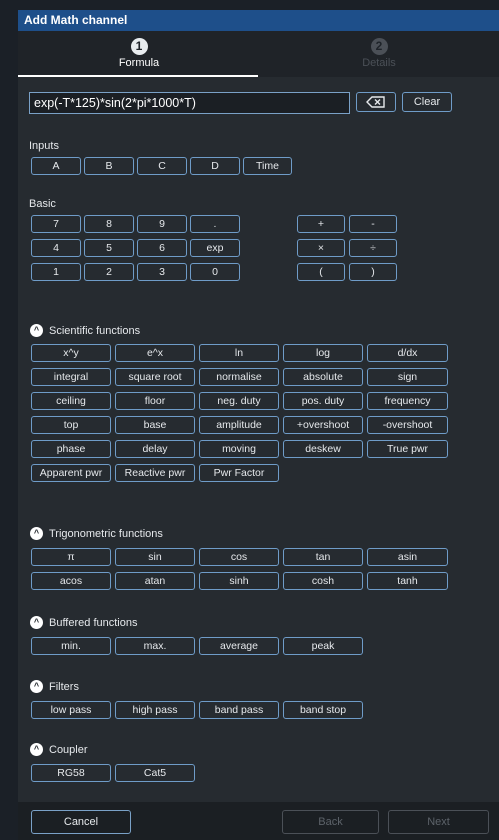  What do you see at coordinates (407, 425) in the screenshot?
I see `negative-overshoot-button: -overshoot` at bounding box center [407, 425].